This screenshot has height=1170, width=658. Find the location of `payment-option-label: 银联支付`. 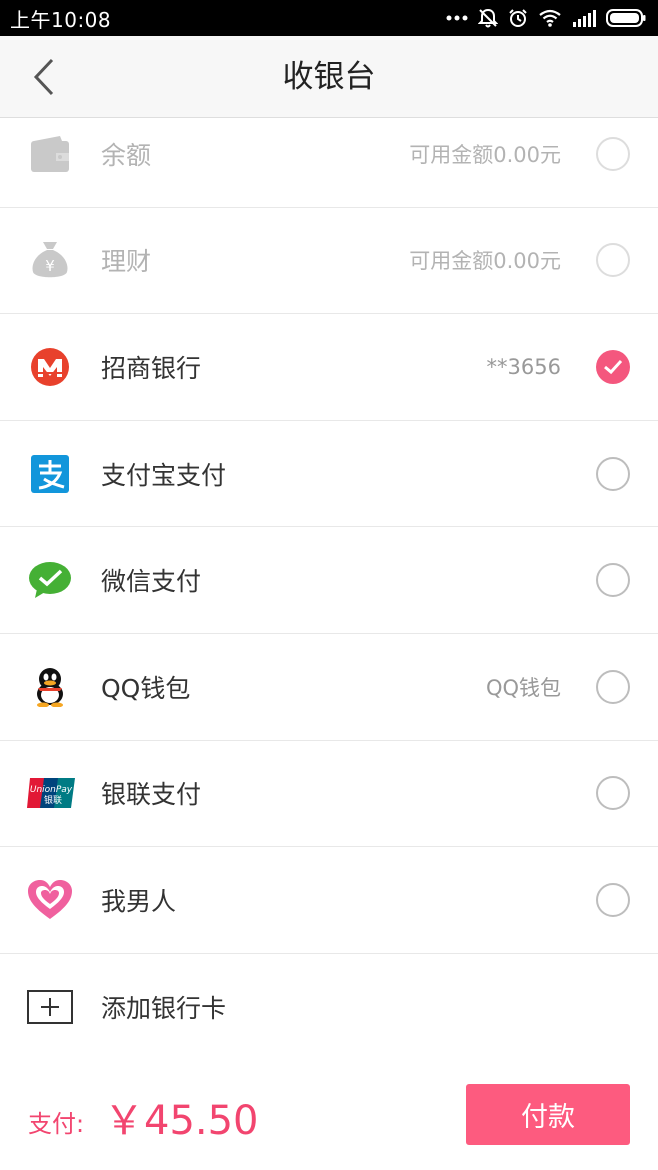

payment-option-label: 银联支付 is located at coordinates (151, 795).